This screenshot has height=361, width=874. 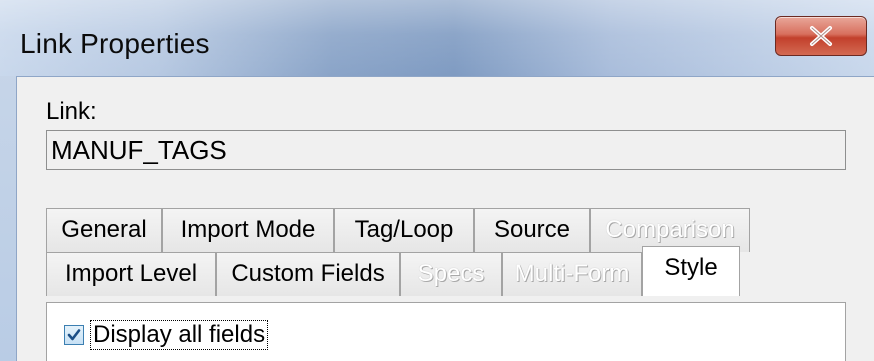 I want to click on tab-multi-form: Multi-Form, so click(x=572, y=274).